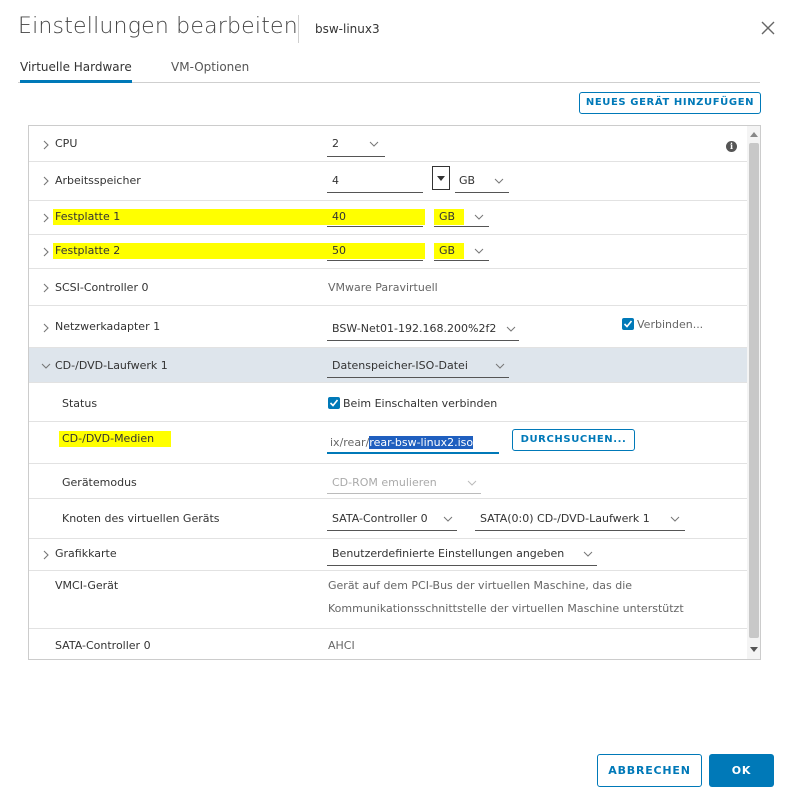 Image resolution: width=788 pixels, height=795 pixels. What do you see at coordinates (741, 770) in the screenshot?
I see `ok-button: OK` at bounding box center [741, 770].